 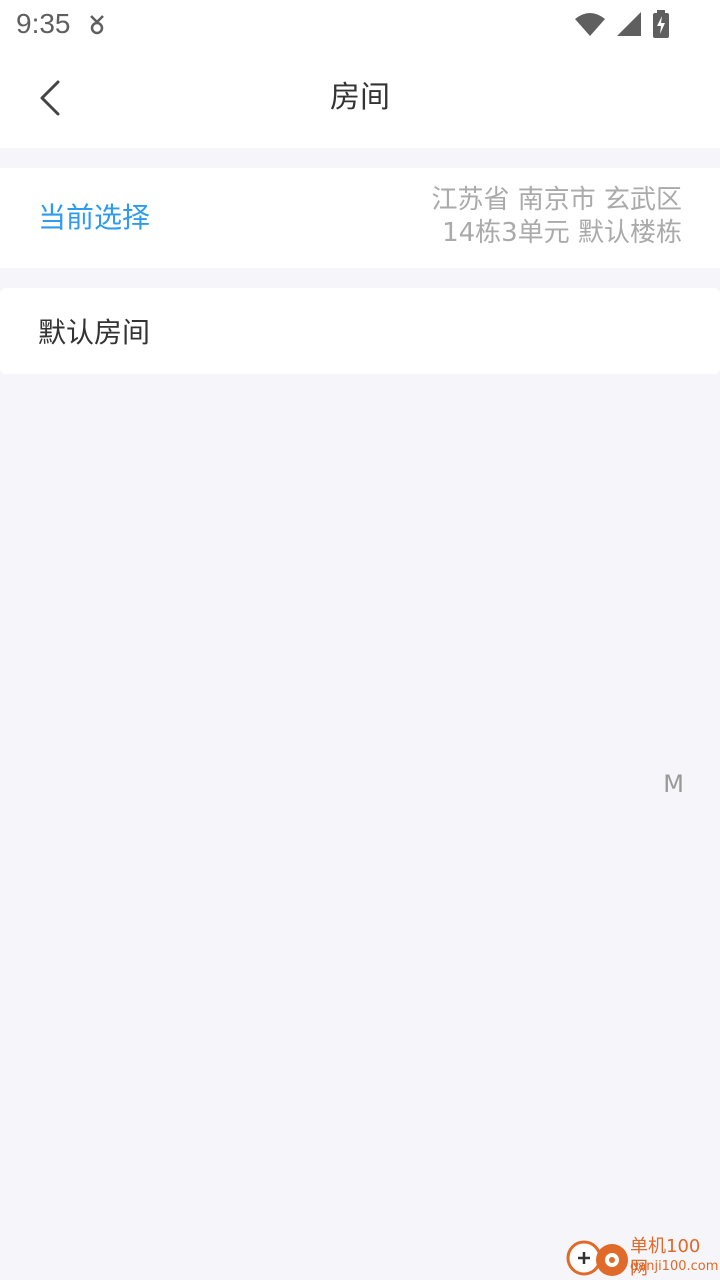 I want to click on current-selection-region: 江苏省 南京市 玄武区, so click(x=556, y=200).